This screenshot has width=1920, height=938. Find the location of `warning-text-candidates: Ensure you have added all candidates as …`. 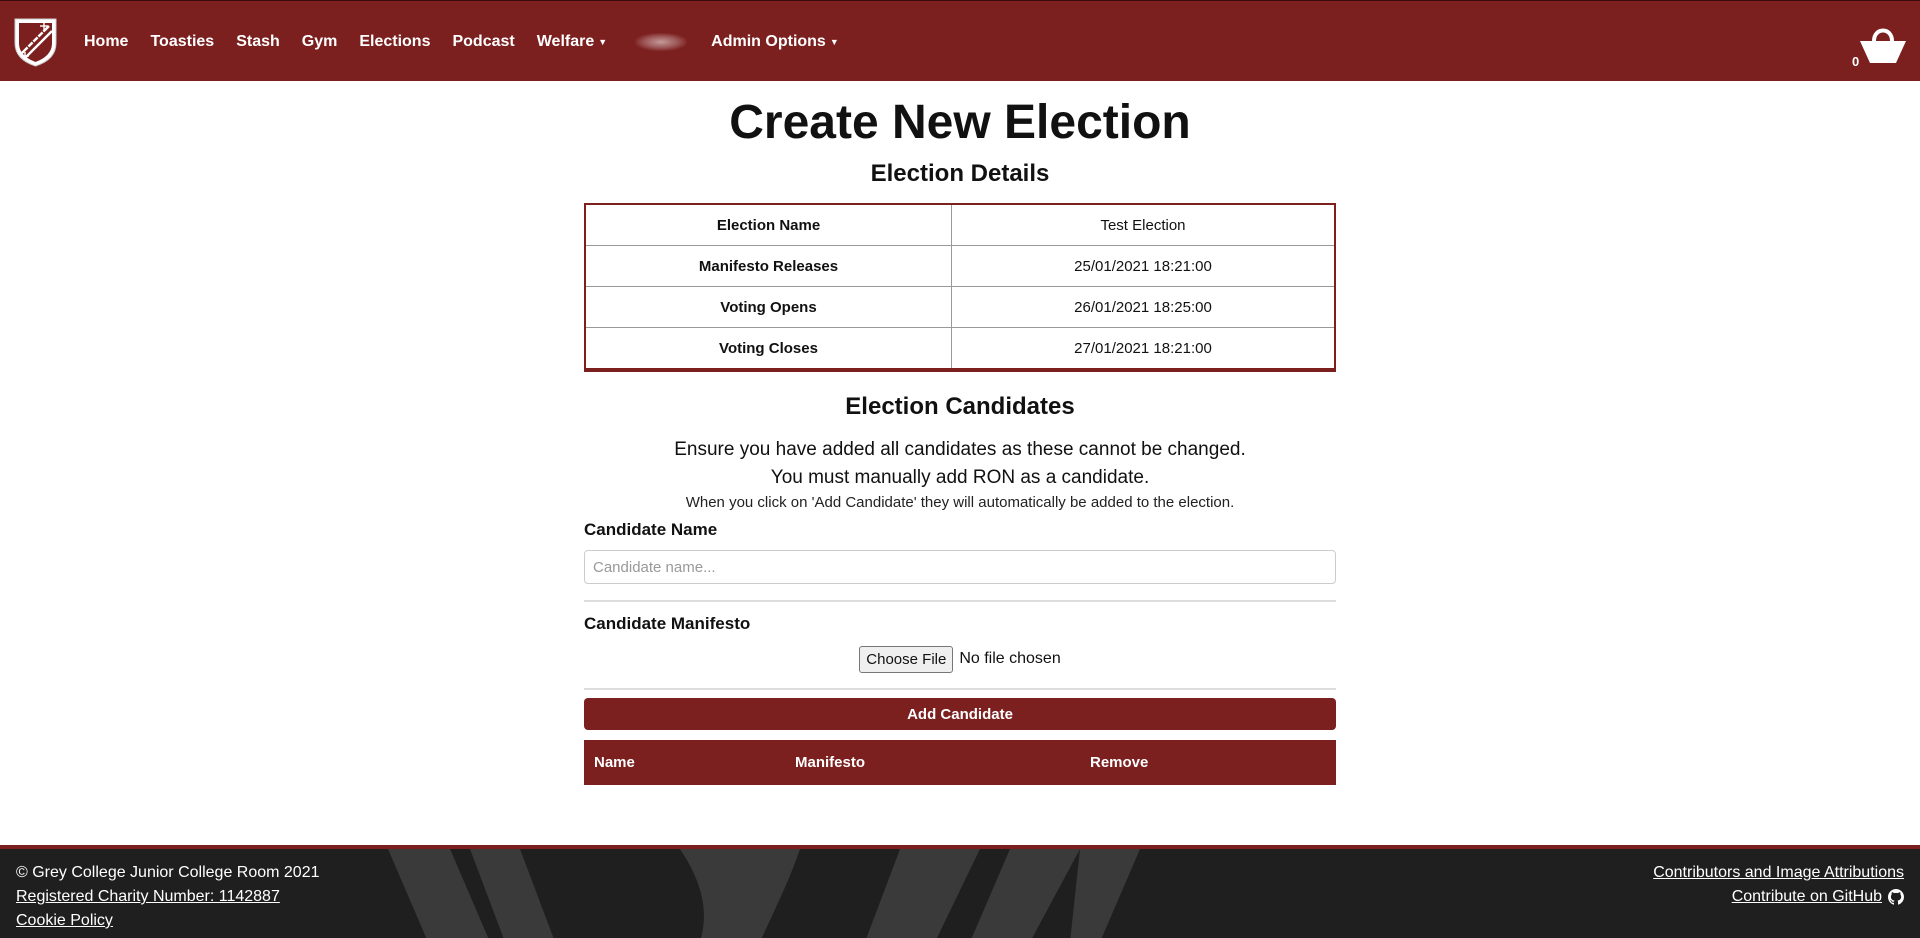

warning-text-candidates: Ensure you have added all candidates as … is located at coordinates (960, 449).